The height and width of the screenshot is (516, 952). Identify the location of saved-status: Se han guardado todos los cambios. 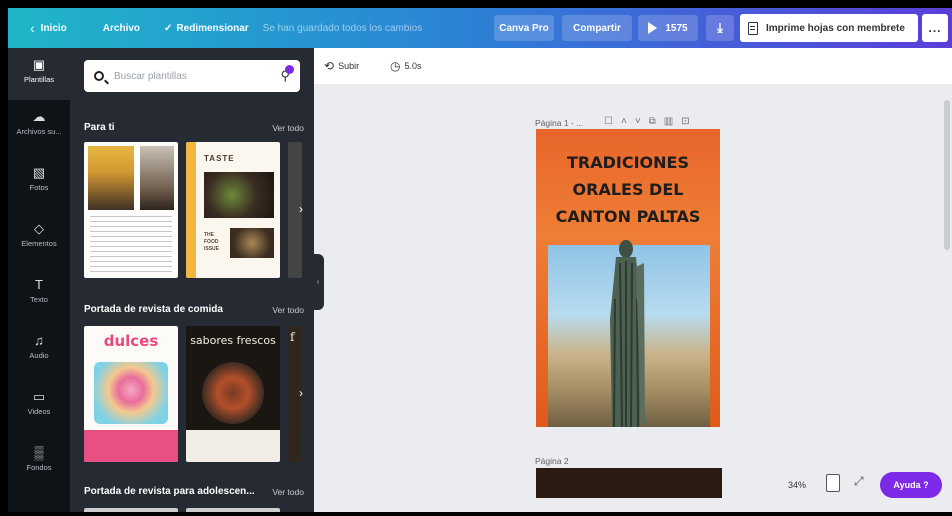
(342, 28).